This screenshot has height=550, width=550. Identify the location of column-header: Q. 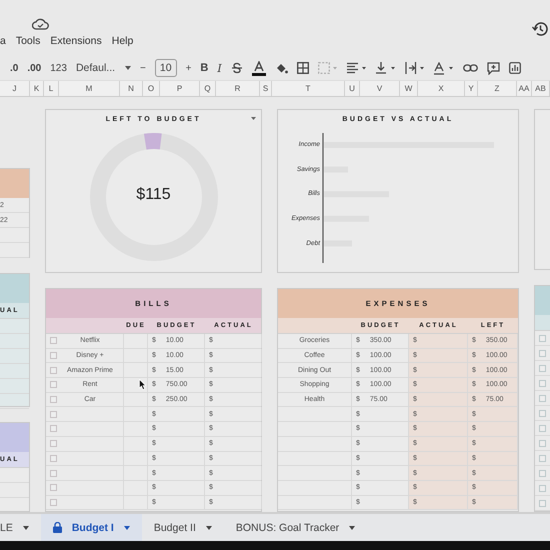
(208, 88).